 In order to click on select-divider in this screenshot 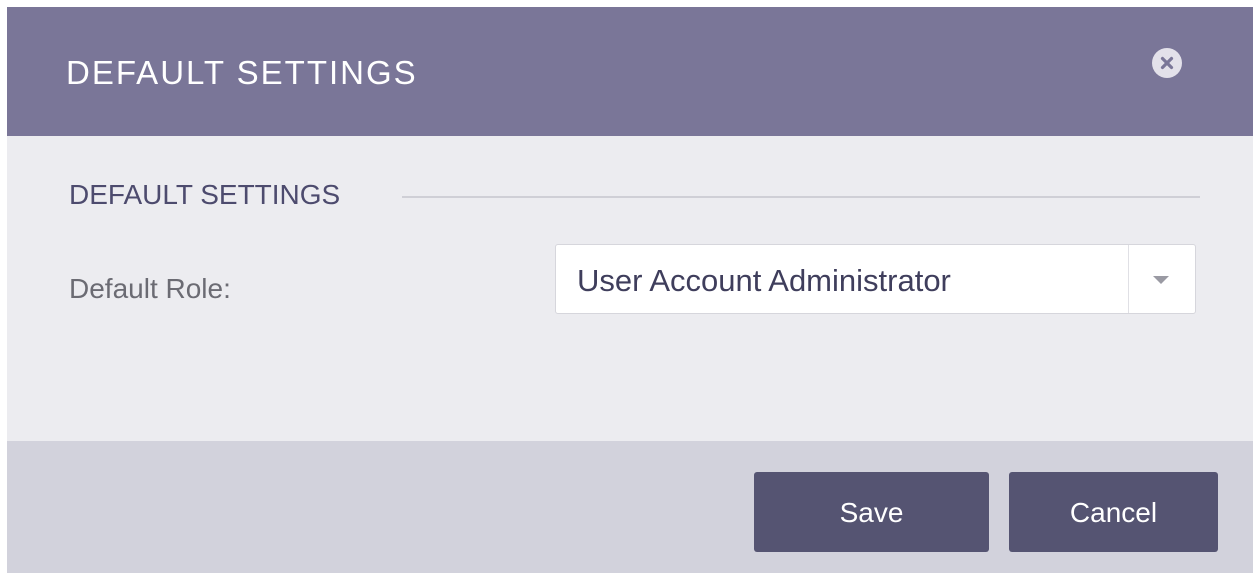, I will do `click(1128, 279)`.